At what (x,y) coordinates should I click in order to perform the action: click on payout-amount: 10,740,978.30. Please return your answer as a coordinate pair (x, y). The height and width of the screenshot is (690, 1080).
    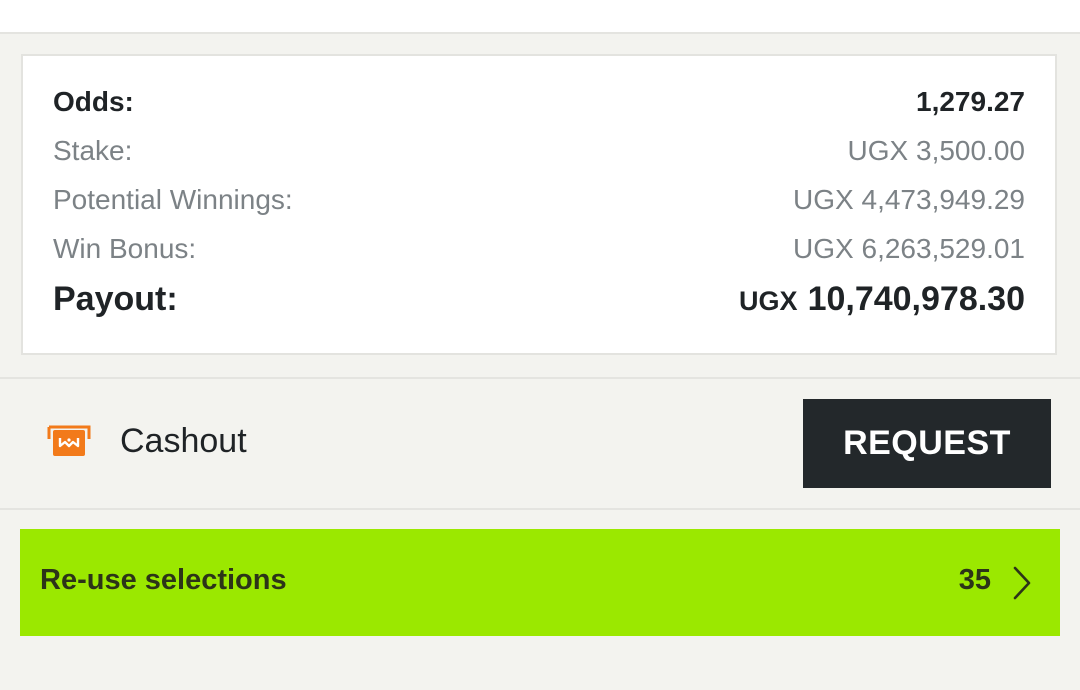
    Looking at the image, I should click on (916, 299).